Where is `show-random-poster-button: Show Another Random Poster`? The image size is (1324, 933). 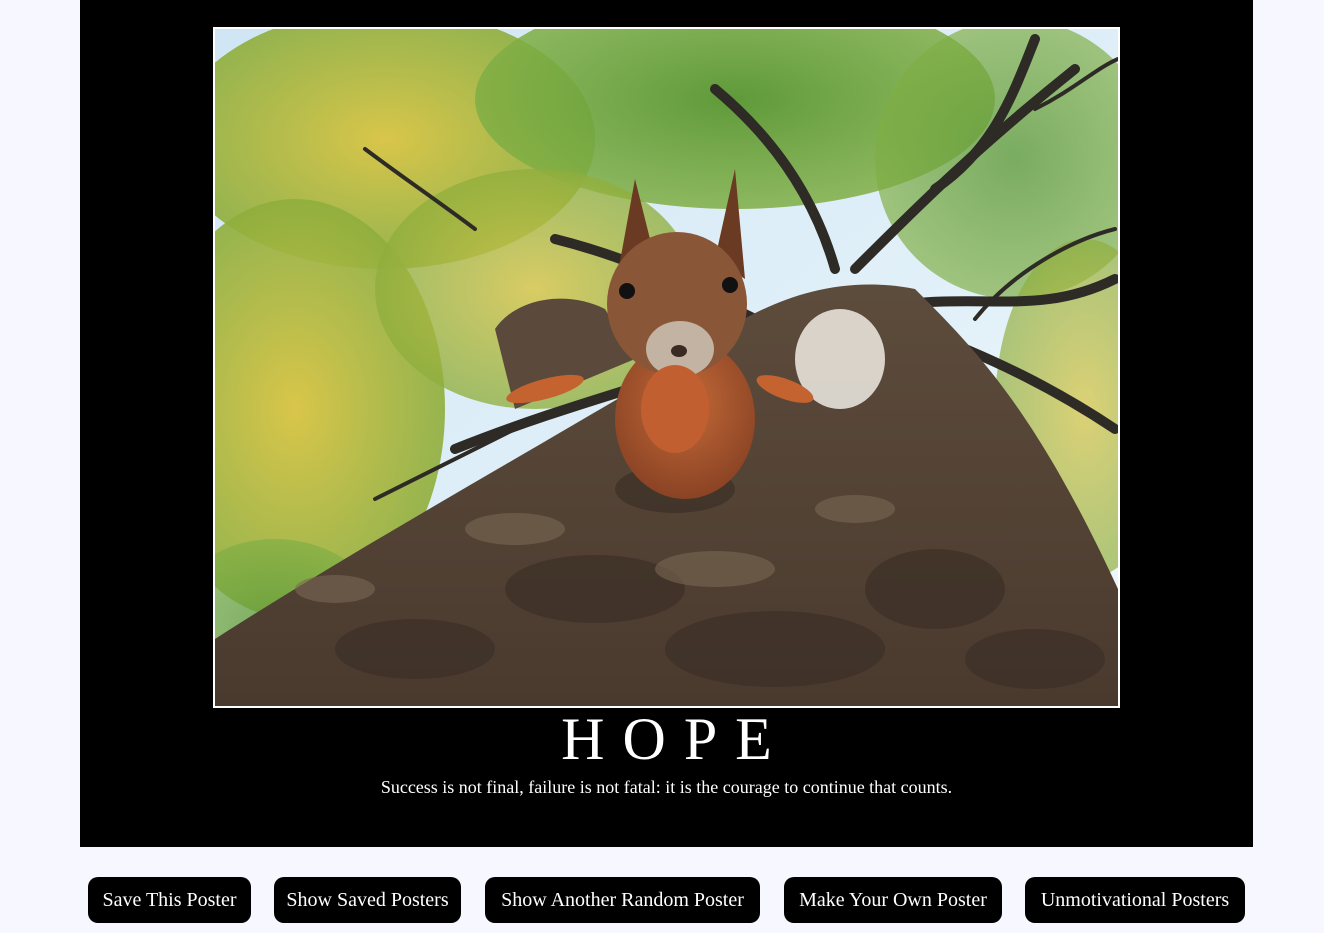 show-random-poster-button: Show Another Random Poster is located at coordinates (622, 900).